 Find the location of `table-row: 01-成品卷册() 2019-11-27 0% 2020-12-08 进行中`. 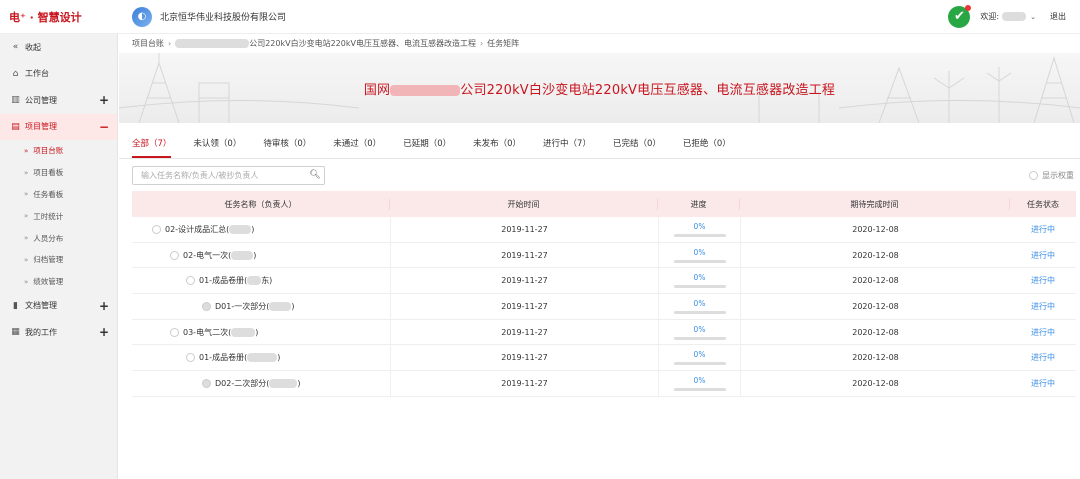

table-row: 01-成品卷册() 2019-11-27 0% 2020-12-08 进行中 is located at coordinates (604, 358).